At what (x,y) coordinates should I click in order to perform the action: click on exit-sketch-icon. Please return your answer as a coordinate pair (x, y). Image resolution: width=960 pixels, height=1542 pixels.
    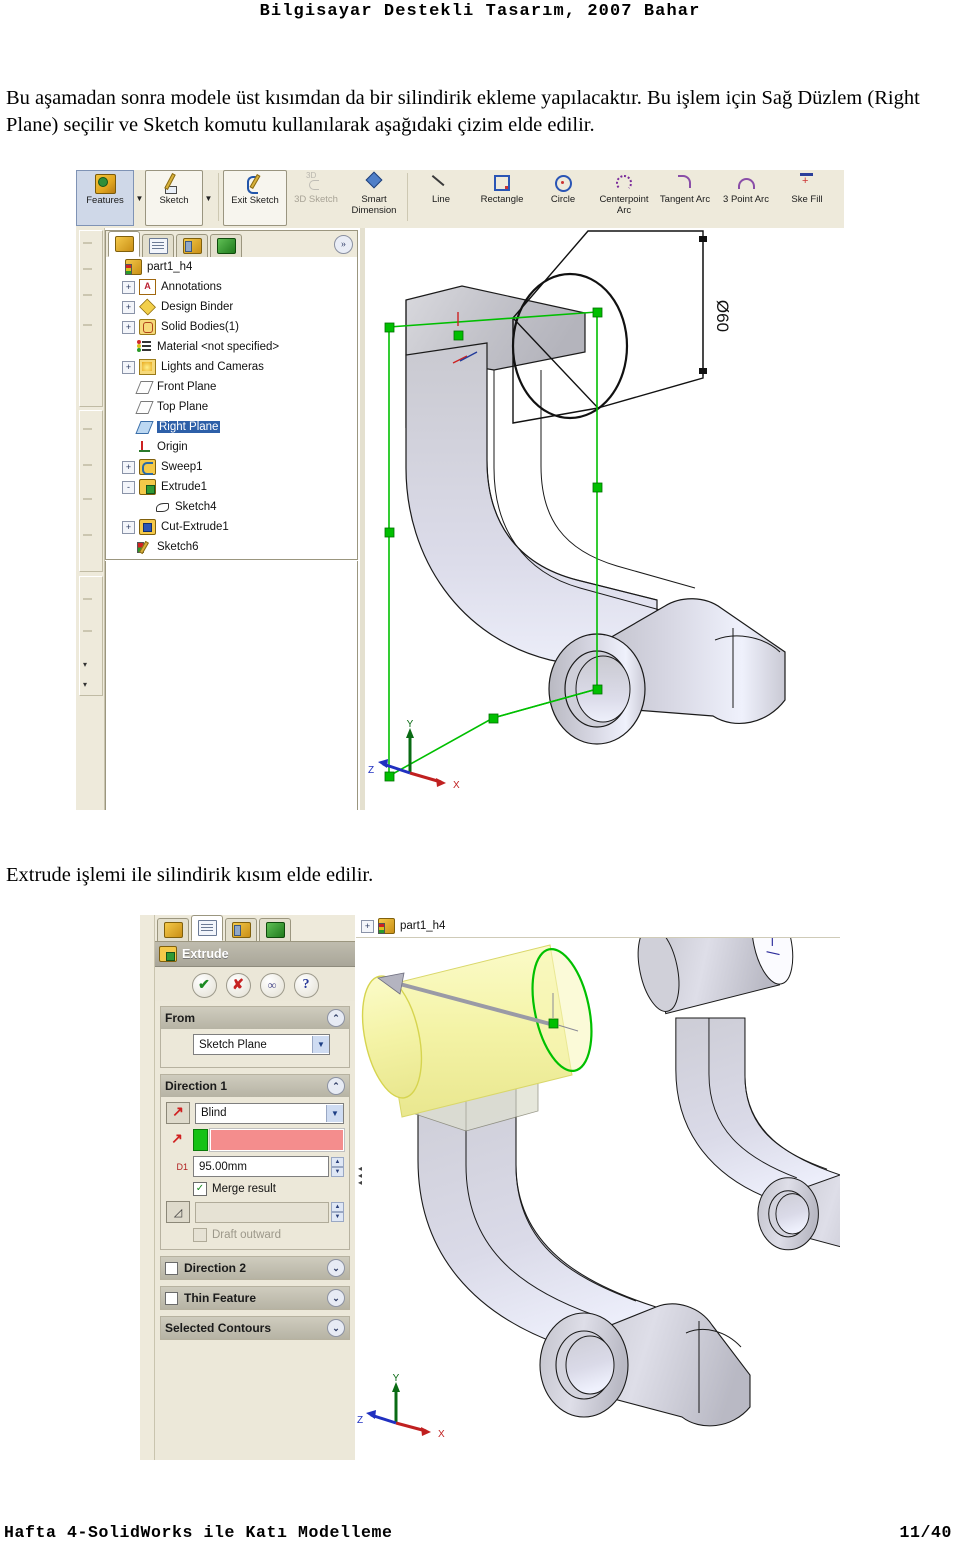
    Looking at the image, I should click on (255, 184).